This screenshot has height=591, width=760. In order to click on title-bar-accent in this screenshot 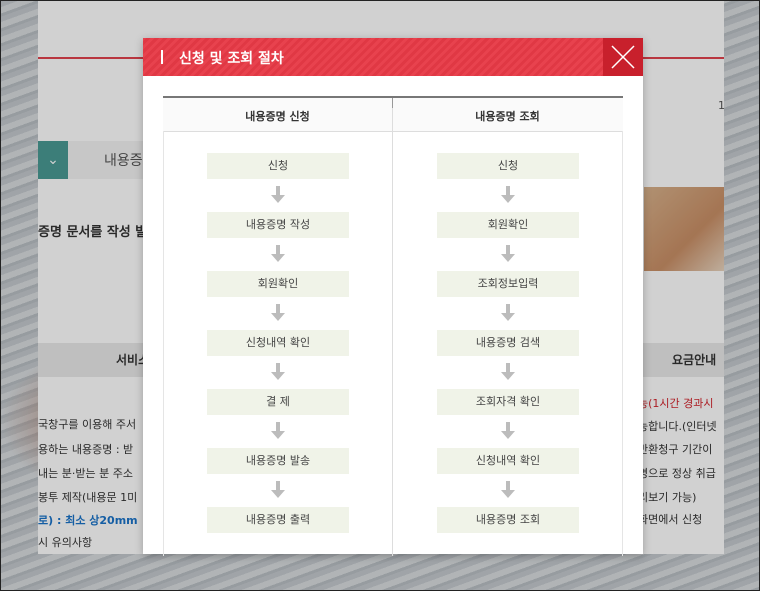, I will do `click(162, 57)`.